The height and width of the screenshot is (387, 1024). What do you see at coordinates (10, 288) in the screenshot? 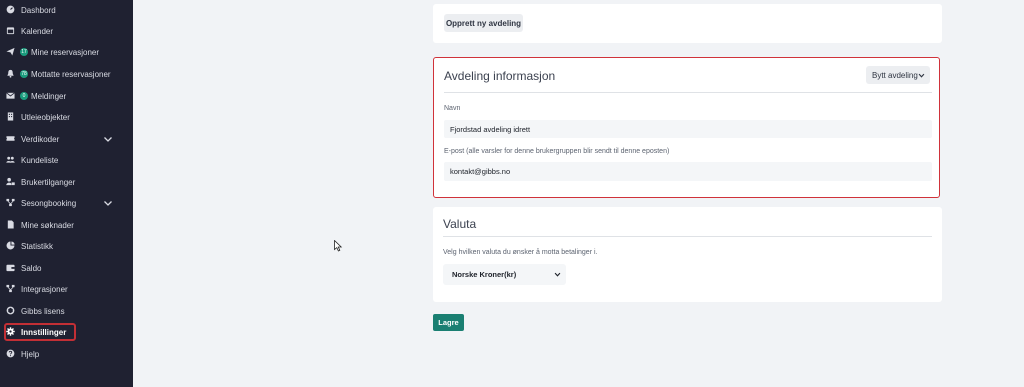
I see `network-icon` at bounding box center [10, 288].